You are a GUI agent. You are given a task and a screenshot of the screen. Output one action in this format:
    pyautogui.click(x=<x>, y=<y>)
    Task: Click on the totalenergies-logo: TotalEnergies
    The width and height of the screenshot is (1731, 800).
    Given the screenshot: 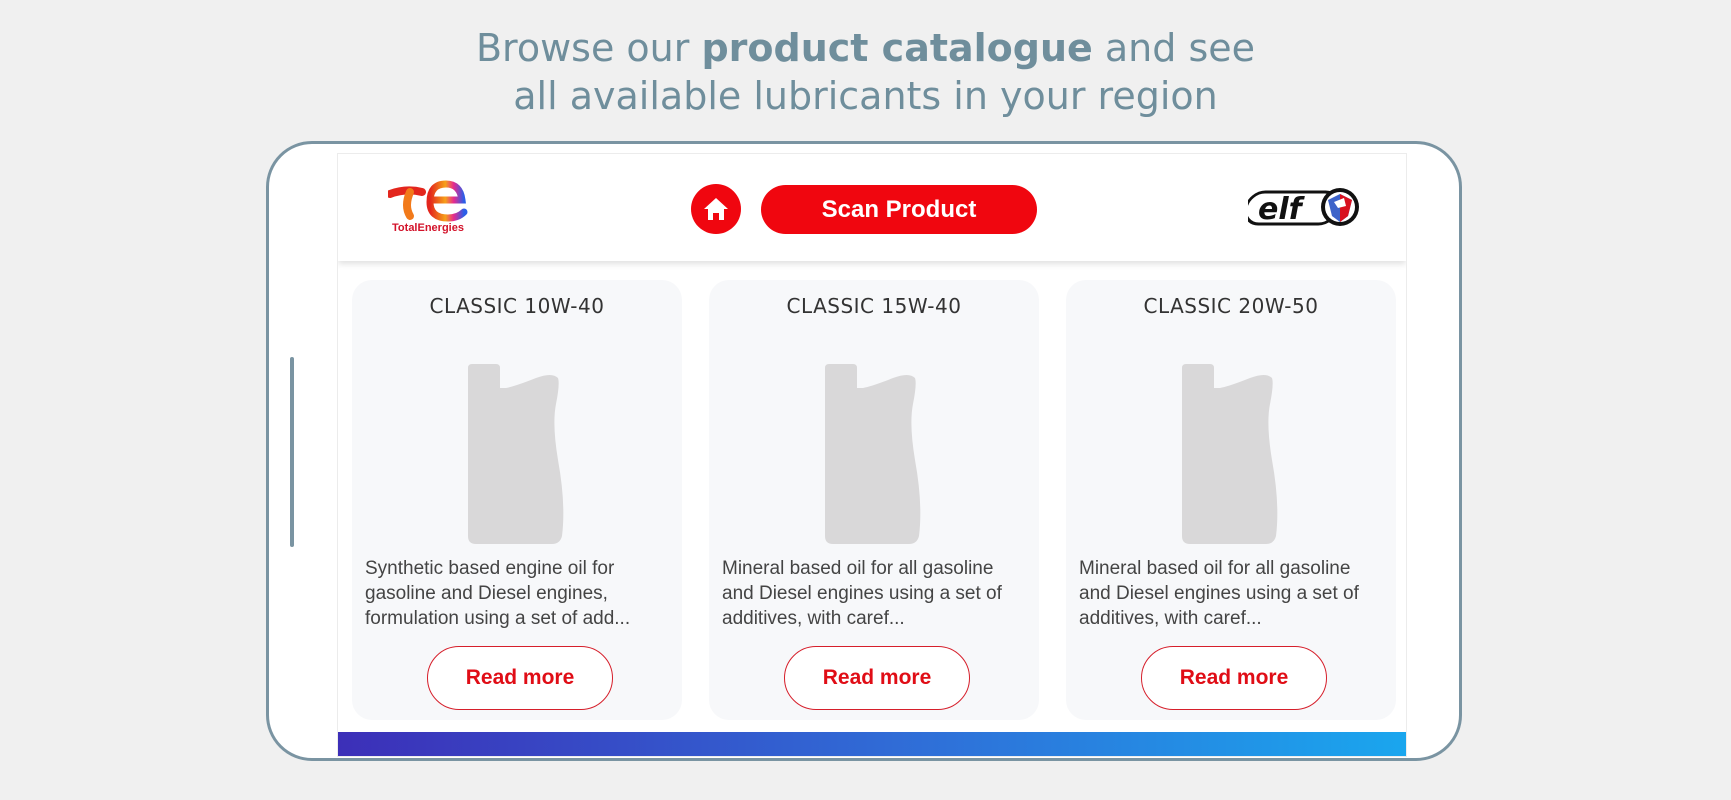 What is the action you would take?
    pyautogui.click(x=427, y=208)
    